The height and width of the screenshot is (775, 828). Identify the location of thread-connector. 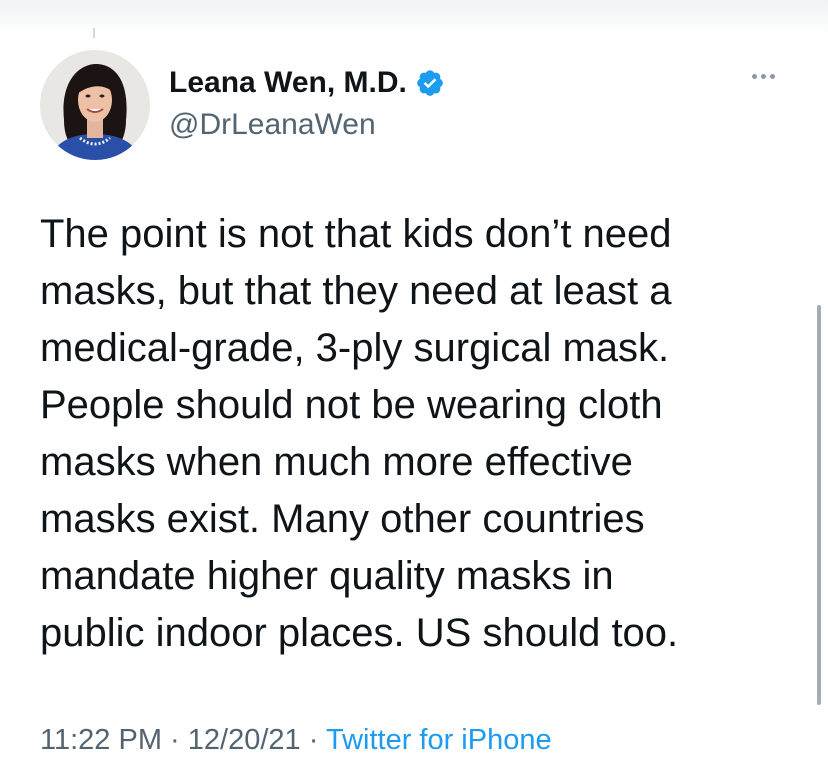
(94, 33).